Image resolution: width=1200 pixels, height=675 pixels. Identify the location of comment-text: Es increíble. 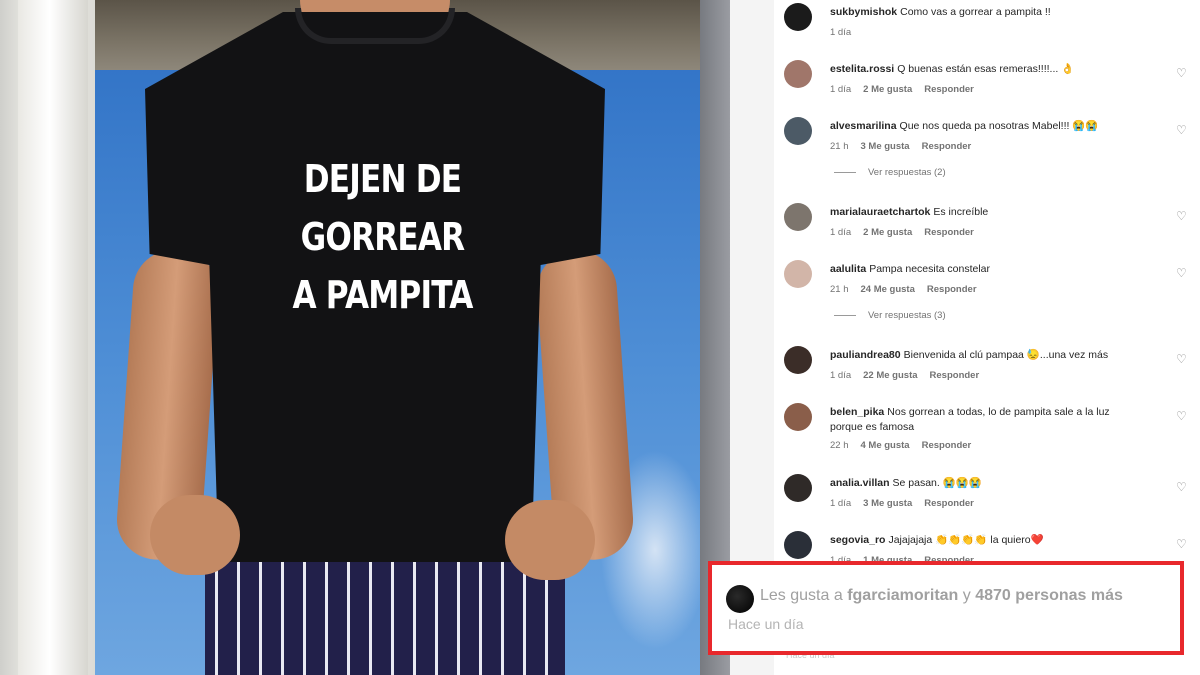
(961, 212).